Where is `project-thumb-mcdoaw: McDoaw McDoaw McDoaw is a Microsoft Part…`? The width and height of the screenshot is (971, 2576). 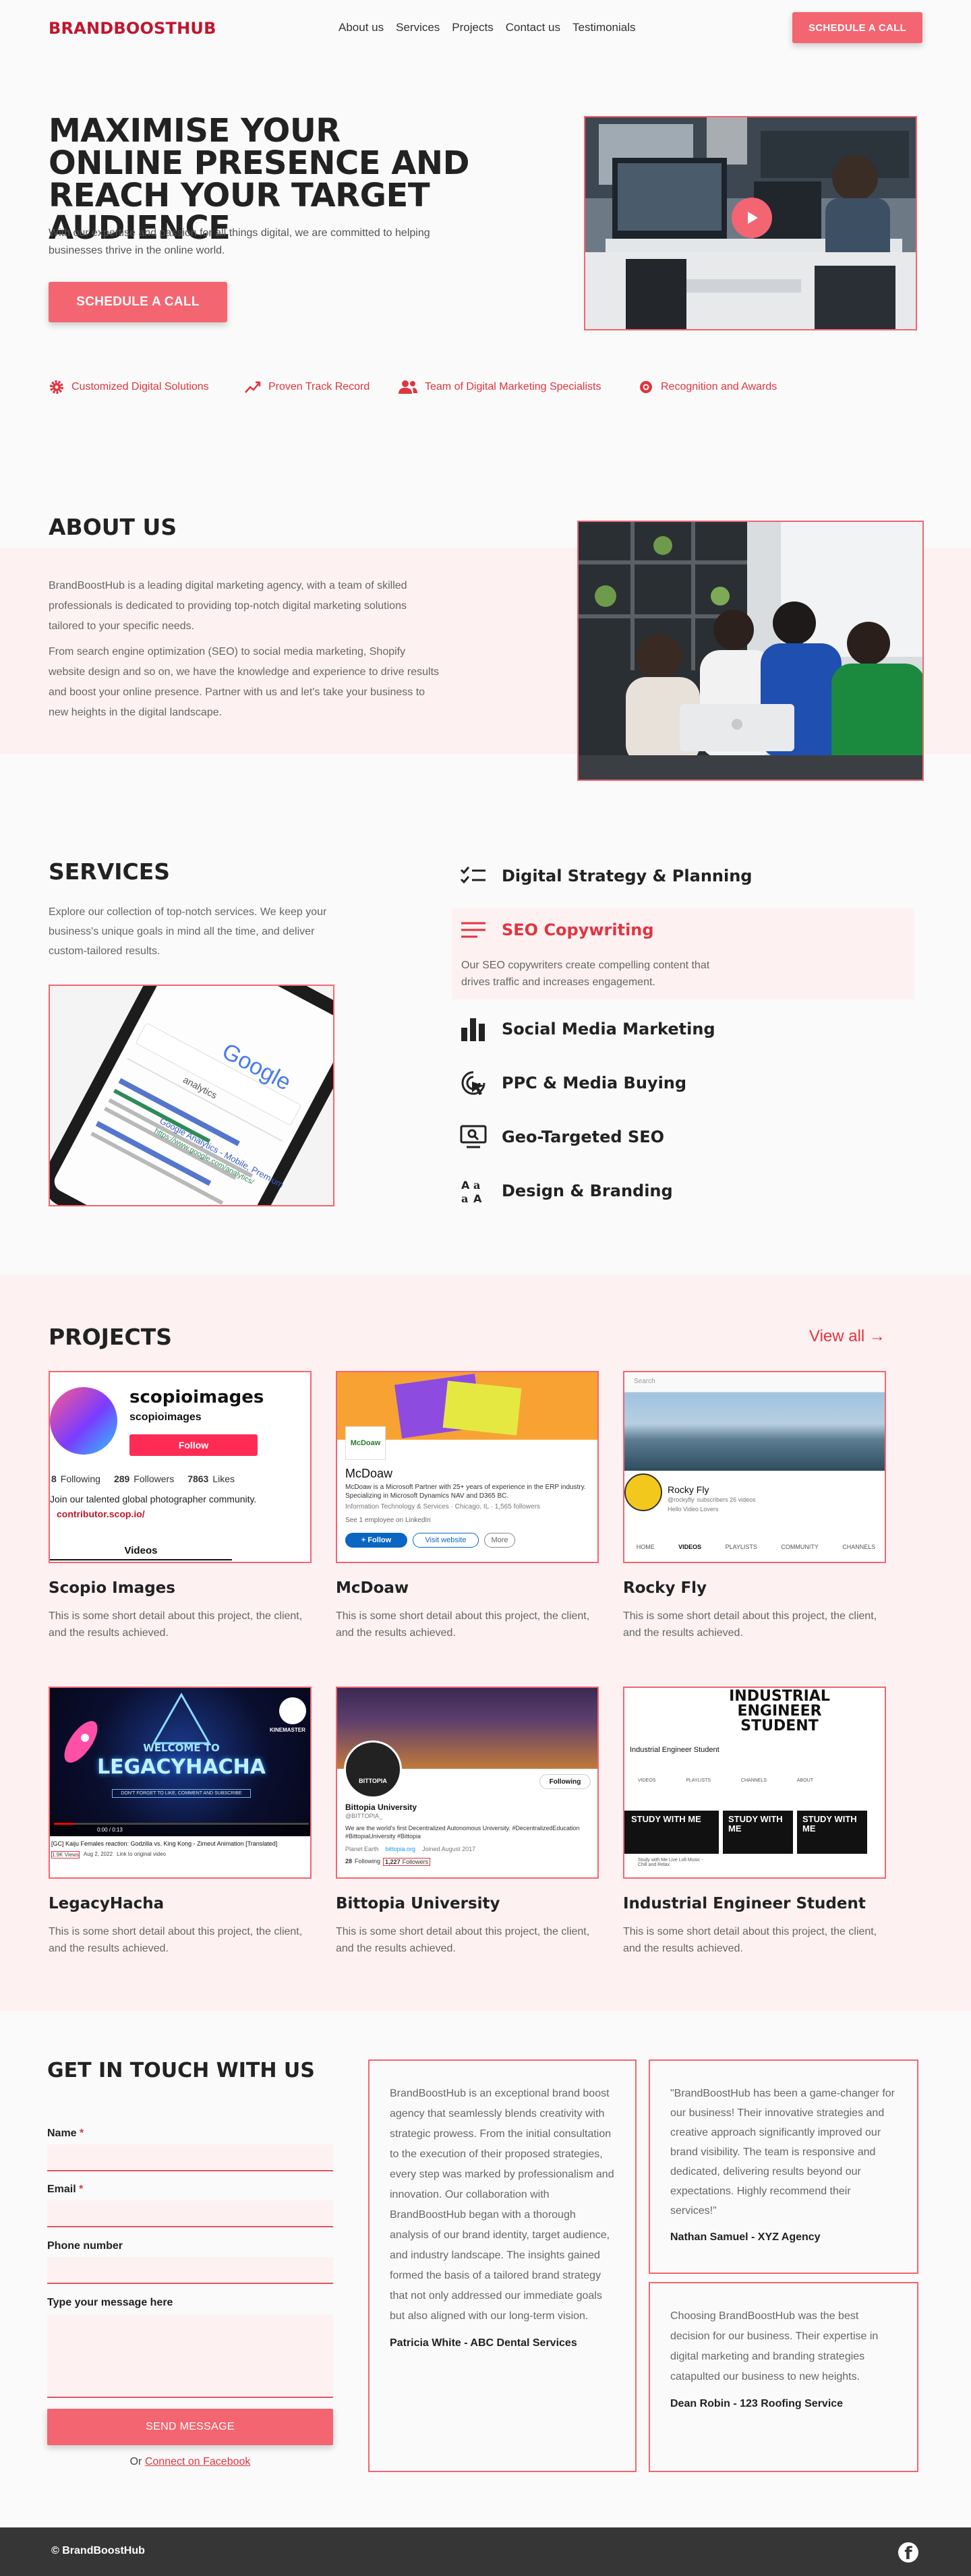 project-thumb-mcdoaw: McDoaw McDoaw McDoaw is a Microsoft Part… is located at coordinates (468, 1467).